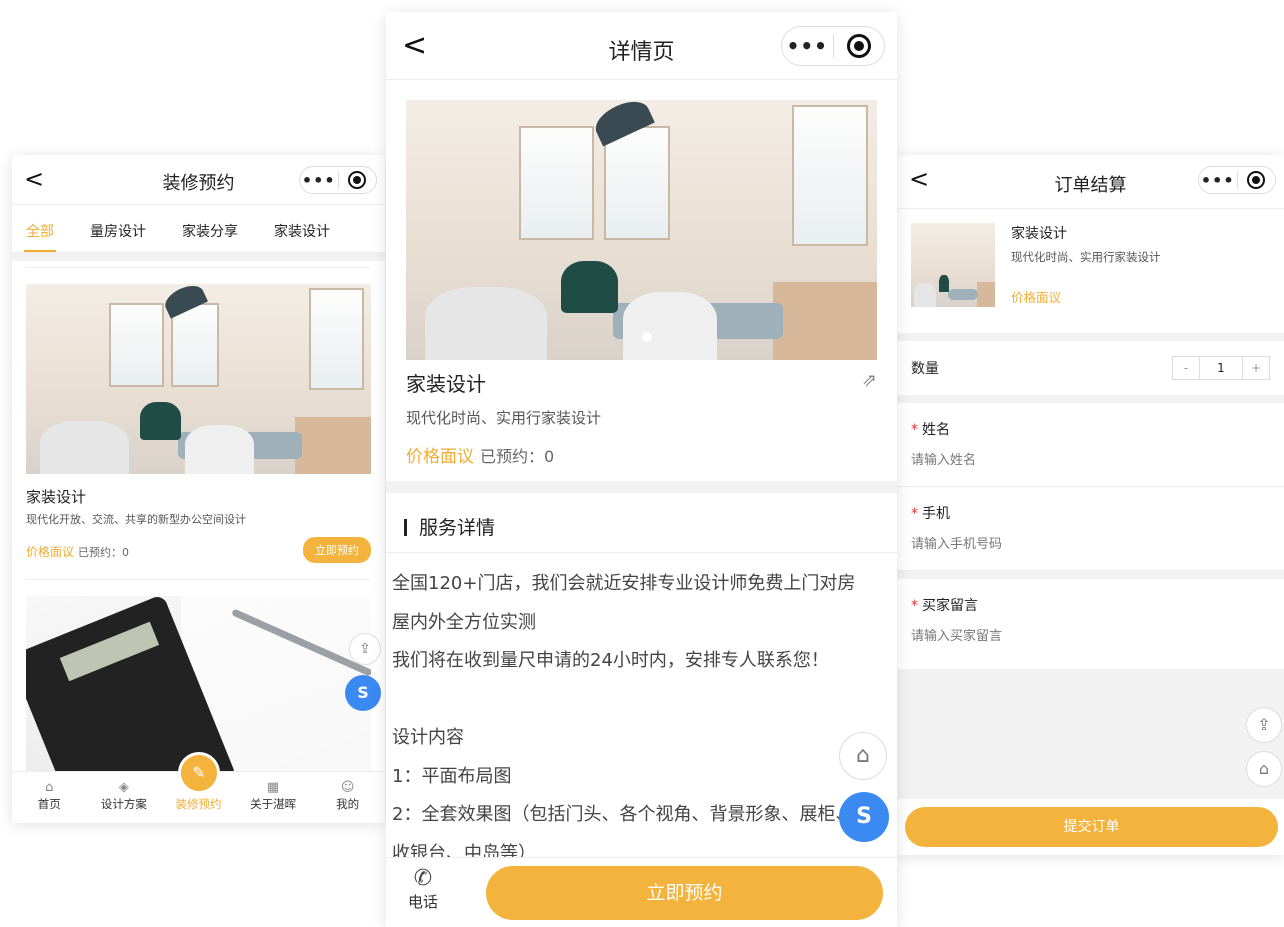 Image resolution: width=1284 pixels, height=927 pixels. What do you see at coordinates (40, 228) in the screenshot?
I see `tab-all: 全部` at bounding box center [40, 228].